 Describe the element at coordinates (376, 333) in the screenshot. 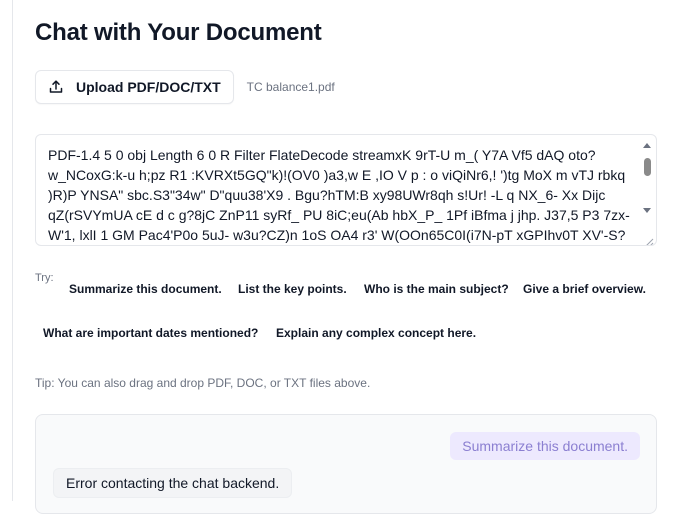

I see `suggestion-complex-concept: Explain any complex concept here.` at that location.